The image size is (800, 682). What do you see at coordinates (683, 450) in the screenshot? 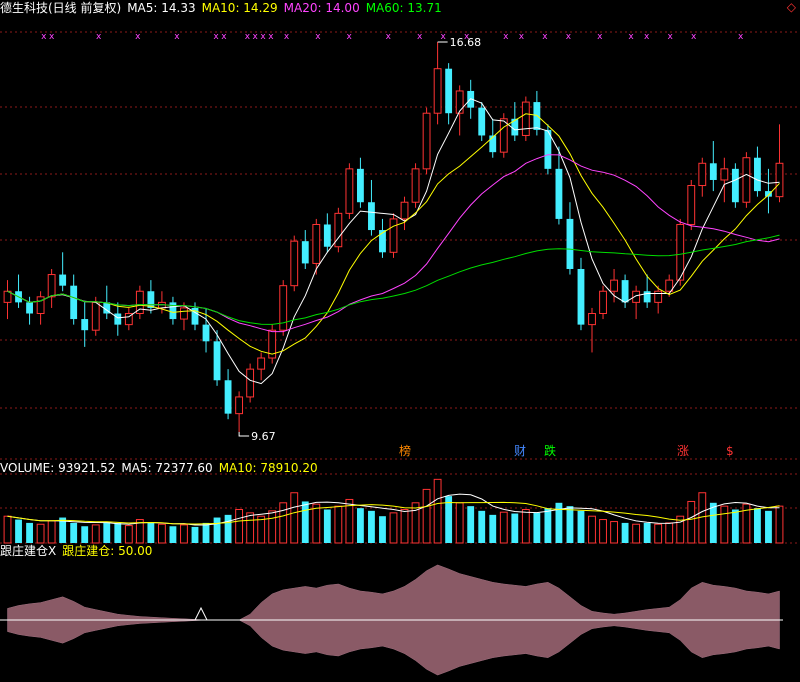
I see `event-label: 涨` at bounding box center [683, 450].